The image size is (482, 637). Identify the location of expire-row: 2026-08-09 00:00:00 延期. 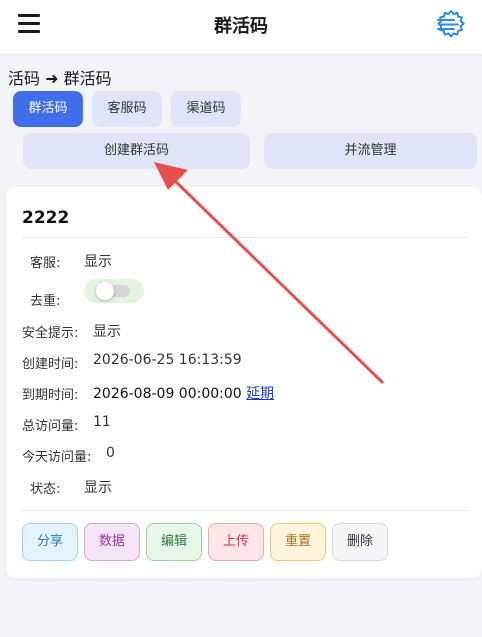
(183, 393).